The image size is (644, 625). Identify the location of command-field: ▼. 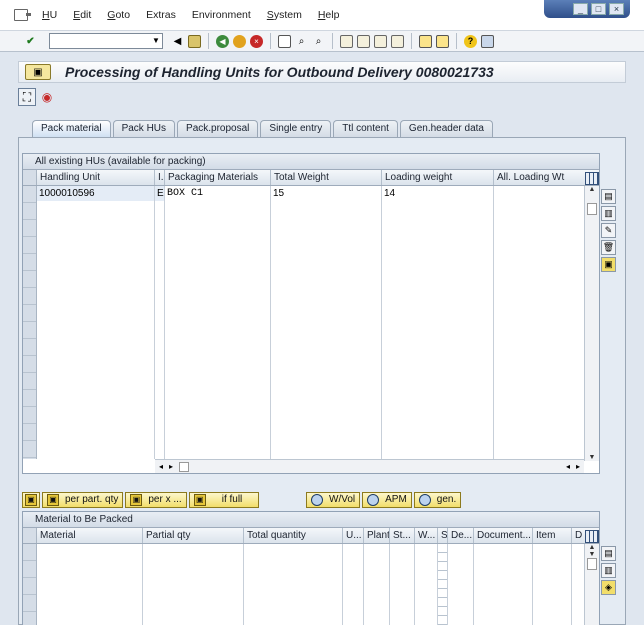
(106, 41).